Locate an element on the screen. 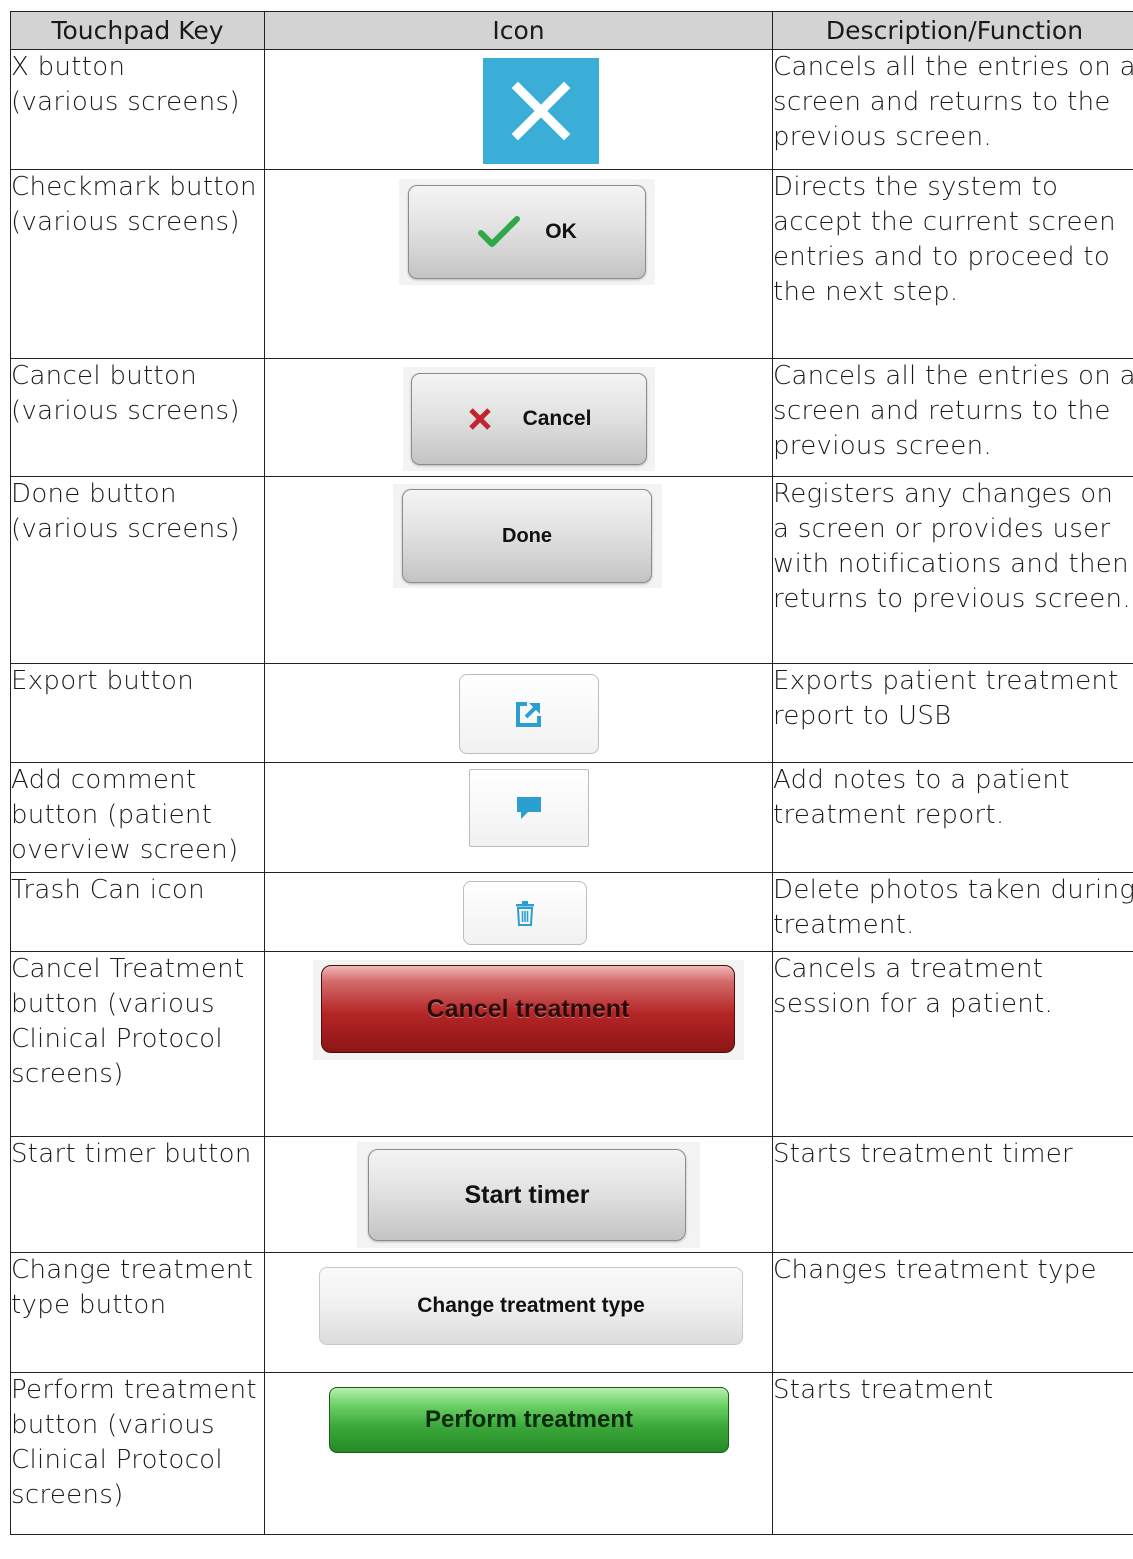 This screenshot has width=1133, height=1559. key-cell: Export button is located at coordinates (137, 713).